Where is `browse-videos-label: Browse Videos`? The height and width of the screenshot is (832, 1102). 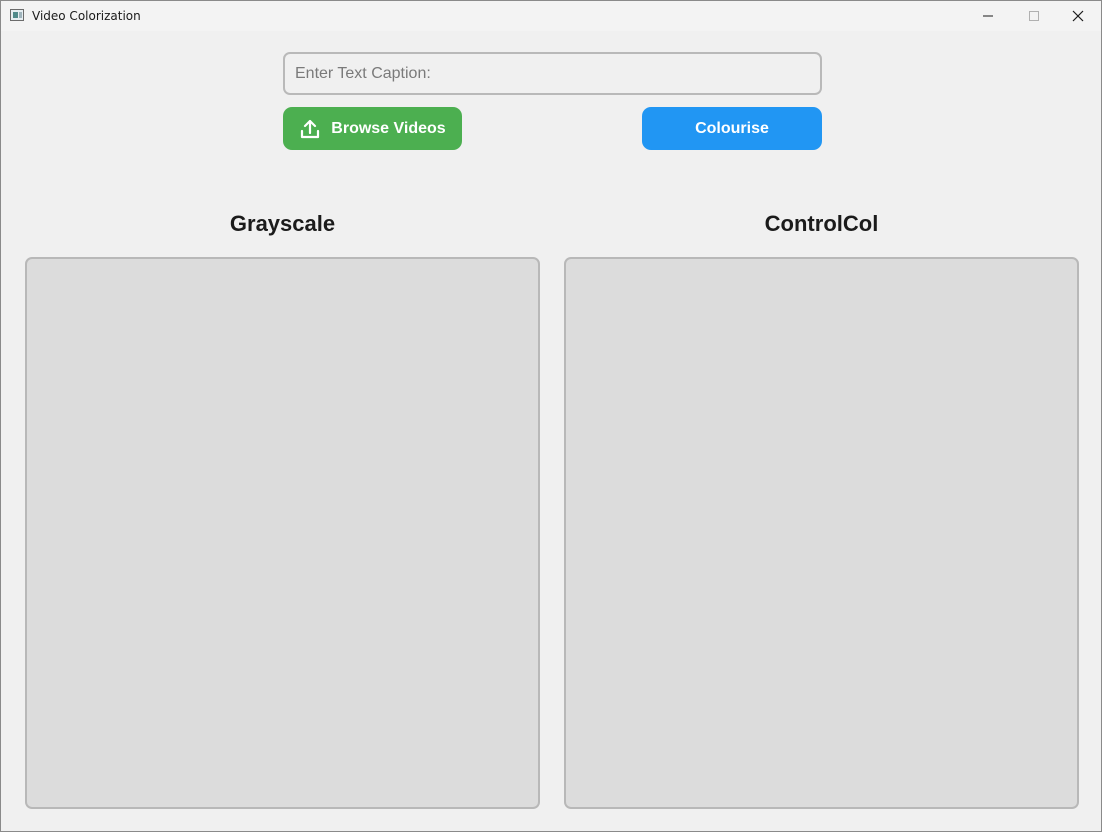
browse-videos-label: Browse Videos is located at coordinates (388, 128).